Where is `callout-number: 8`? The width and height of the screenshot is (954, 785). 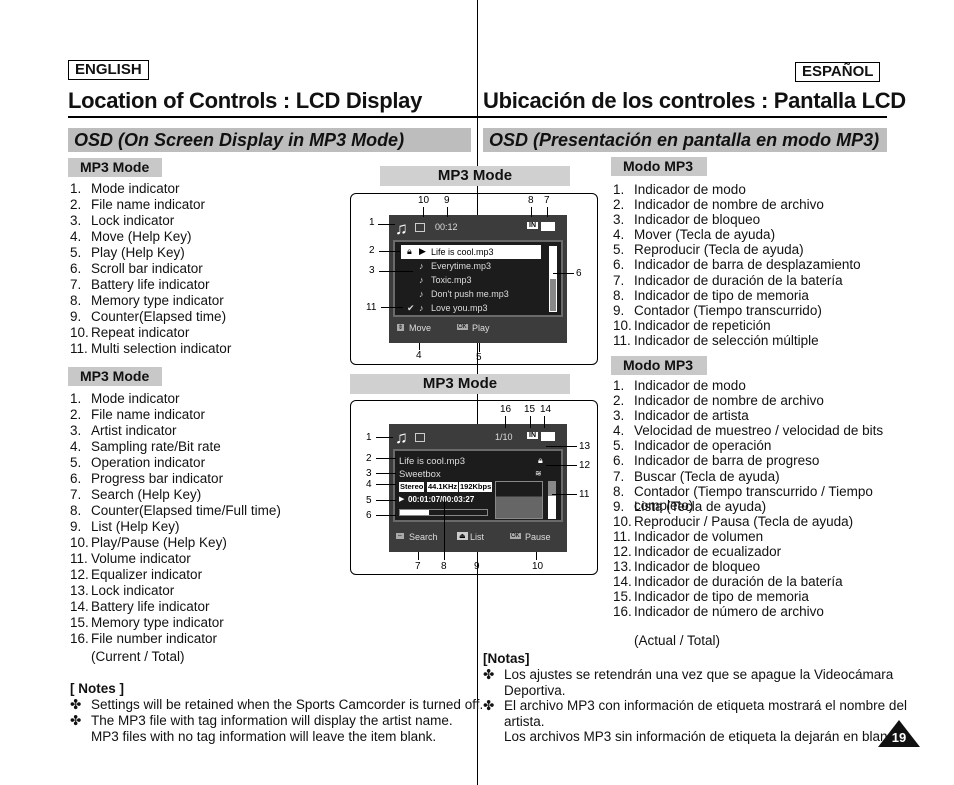
callout-number: 8 is located at coordinates (444, 566).